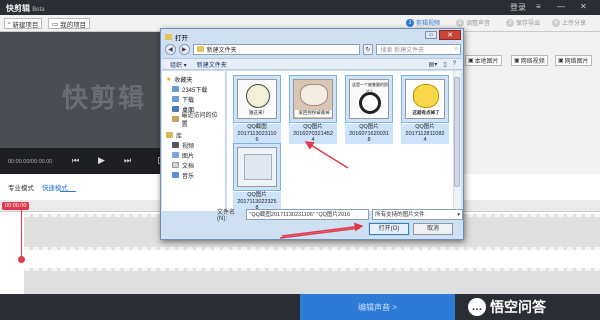  What do you see at coordinates (517, 61) in the screenshot?
I see `video-icon: ▣` at bounding box center [517, 61].